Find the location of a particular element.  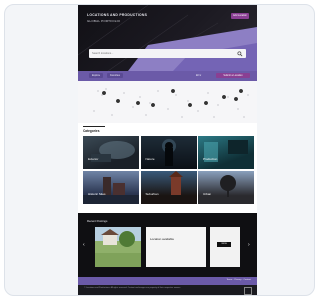

section-divider is located at coordinates (94, 126).